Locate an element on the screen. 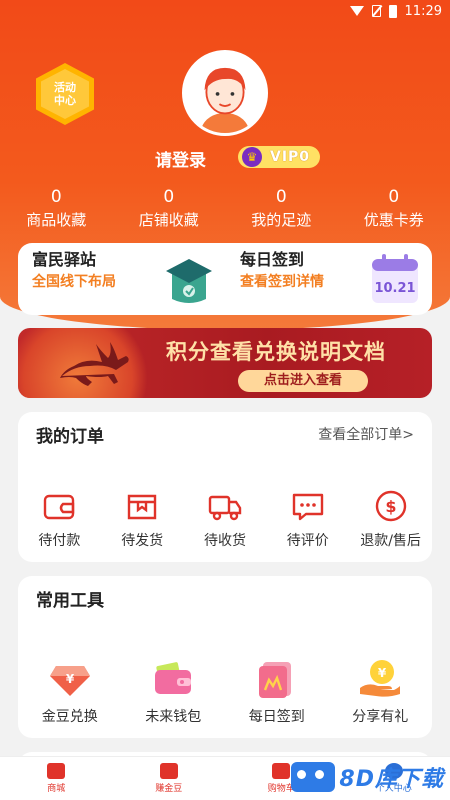 The image size is (450, 800). order-refund: $ 退款/售后 is located at coordinates (390, 519).